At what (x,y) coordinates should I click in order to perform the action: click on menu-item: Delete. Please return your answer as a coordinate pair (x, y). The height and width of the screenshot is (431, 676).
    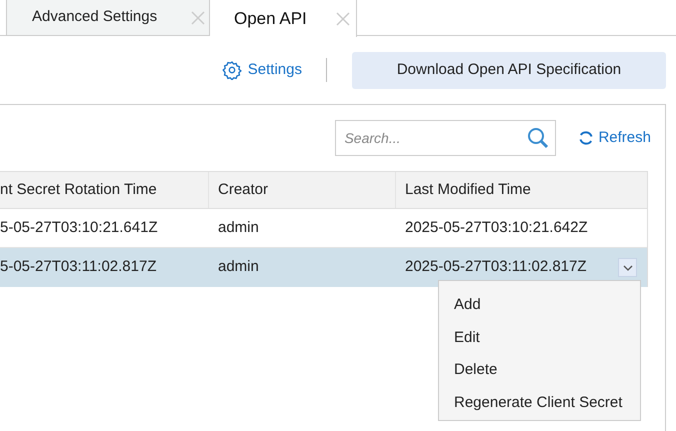
    Looking at the image, I should click on (539, 370).